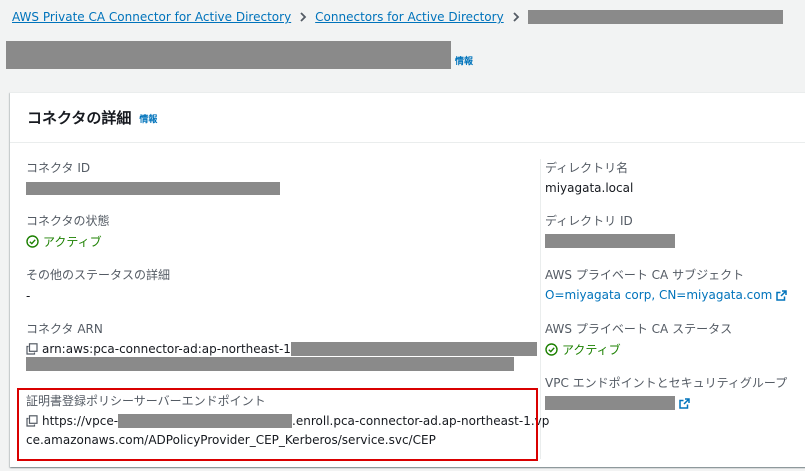 Image resolution: width=805 pixels, height=471 pixels. What do you see at coordinates (589, 177) in the screenshot?
I see `directory-name-field: ディレクトリ名 miyagata.local` at bounding box center [589, 177].